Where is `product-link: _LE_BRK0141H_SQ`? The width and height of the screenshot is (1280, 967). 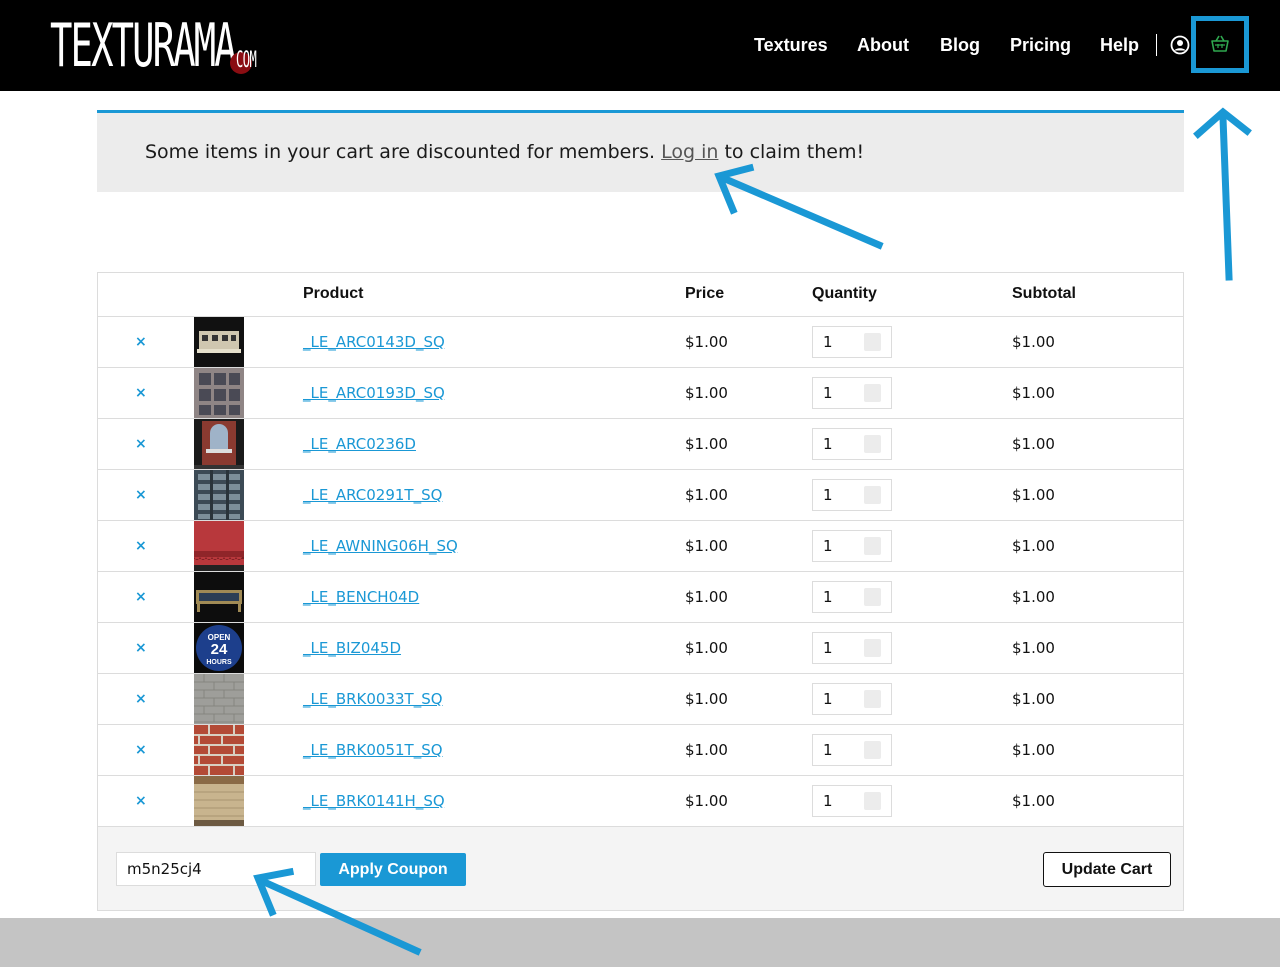
product-link: _LE_BRK0141H_SQ is located at coordinates (374, 801).